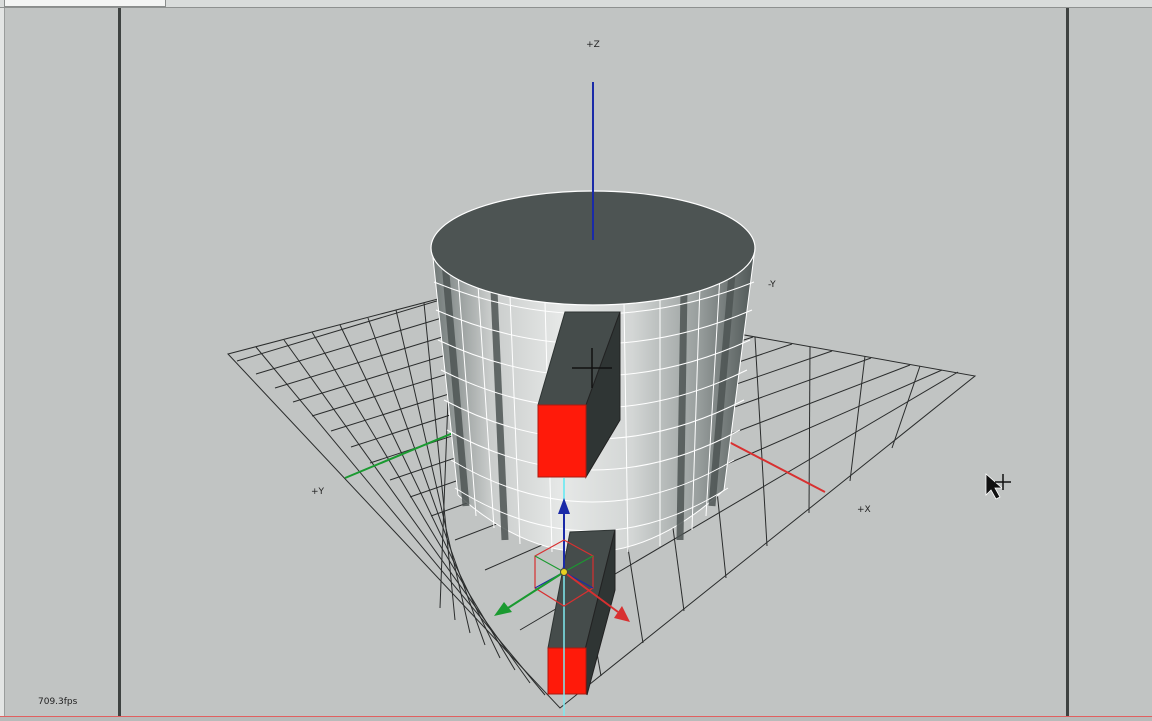  I want to click on lower-box-object, so click(581, 612).